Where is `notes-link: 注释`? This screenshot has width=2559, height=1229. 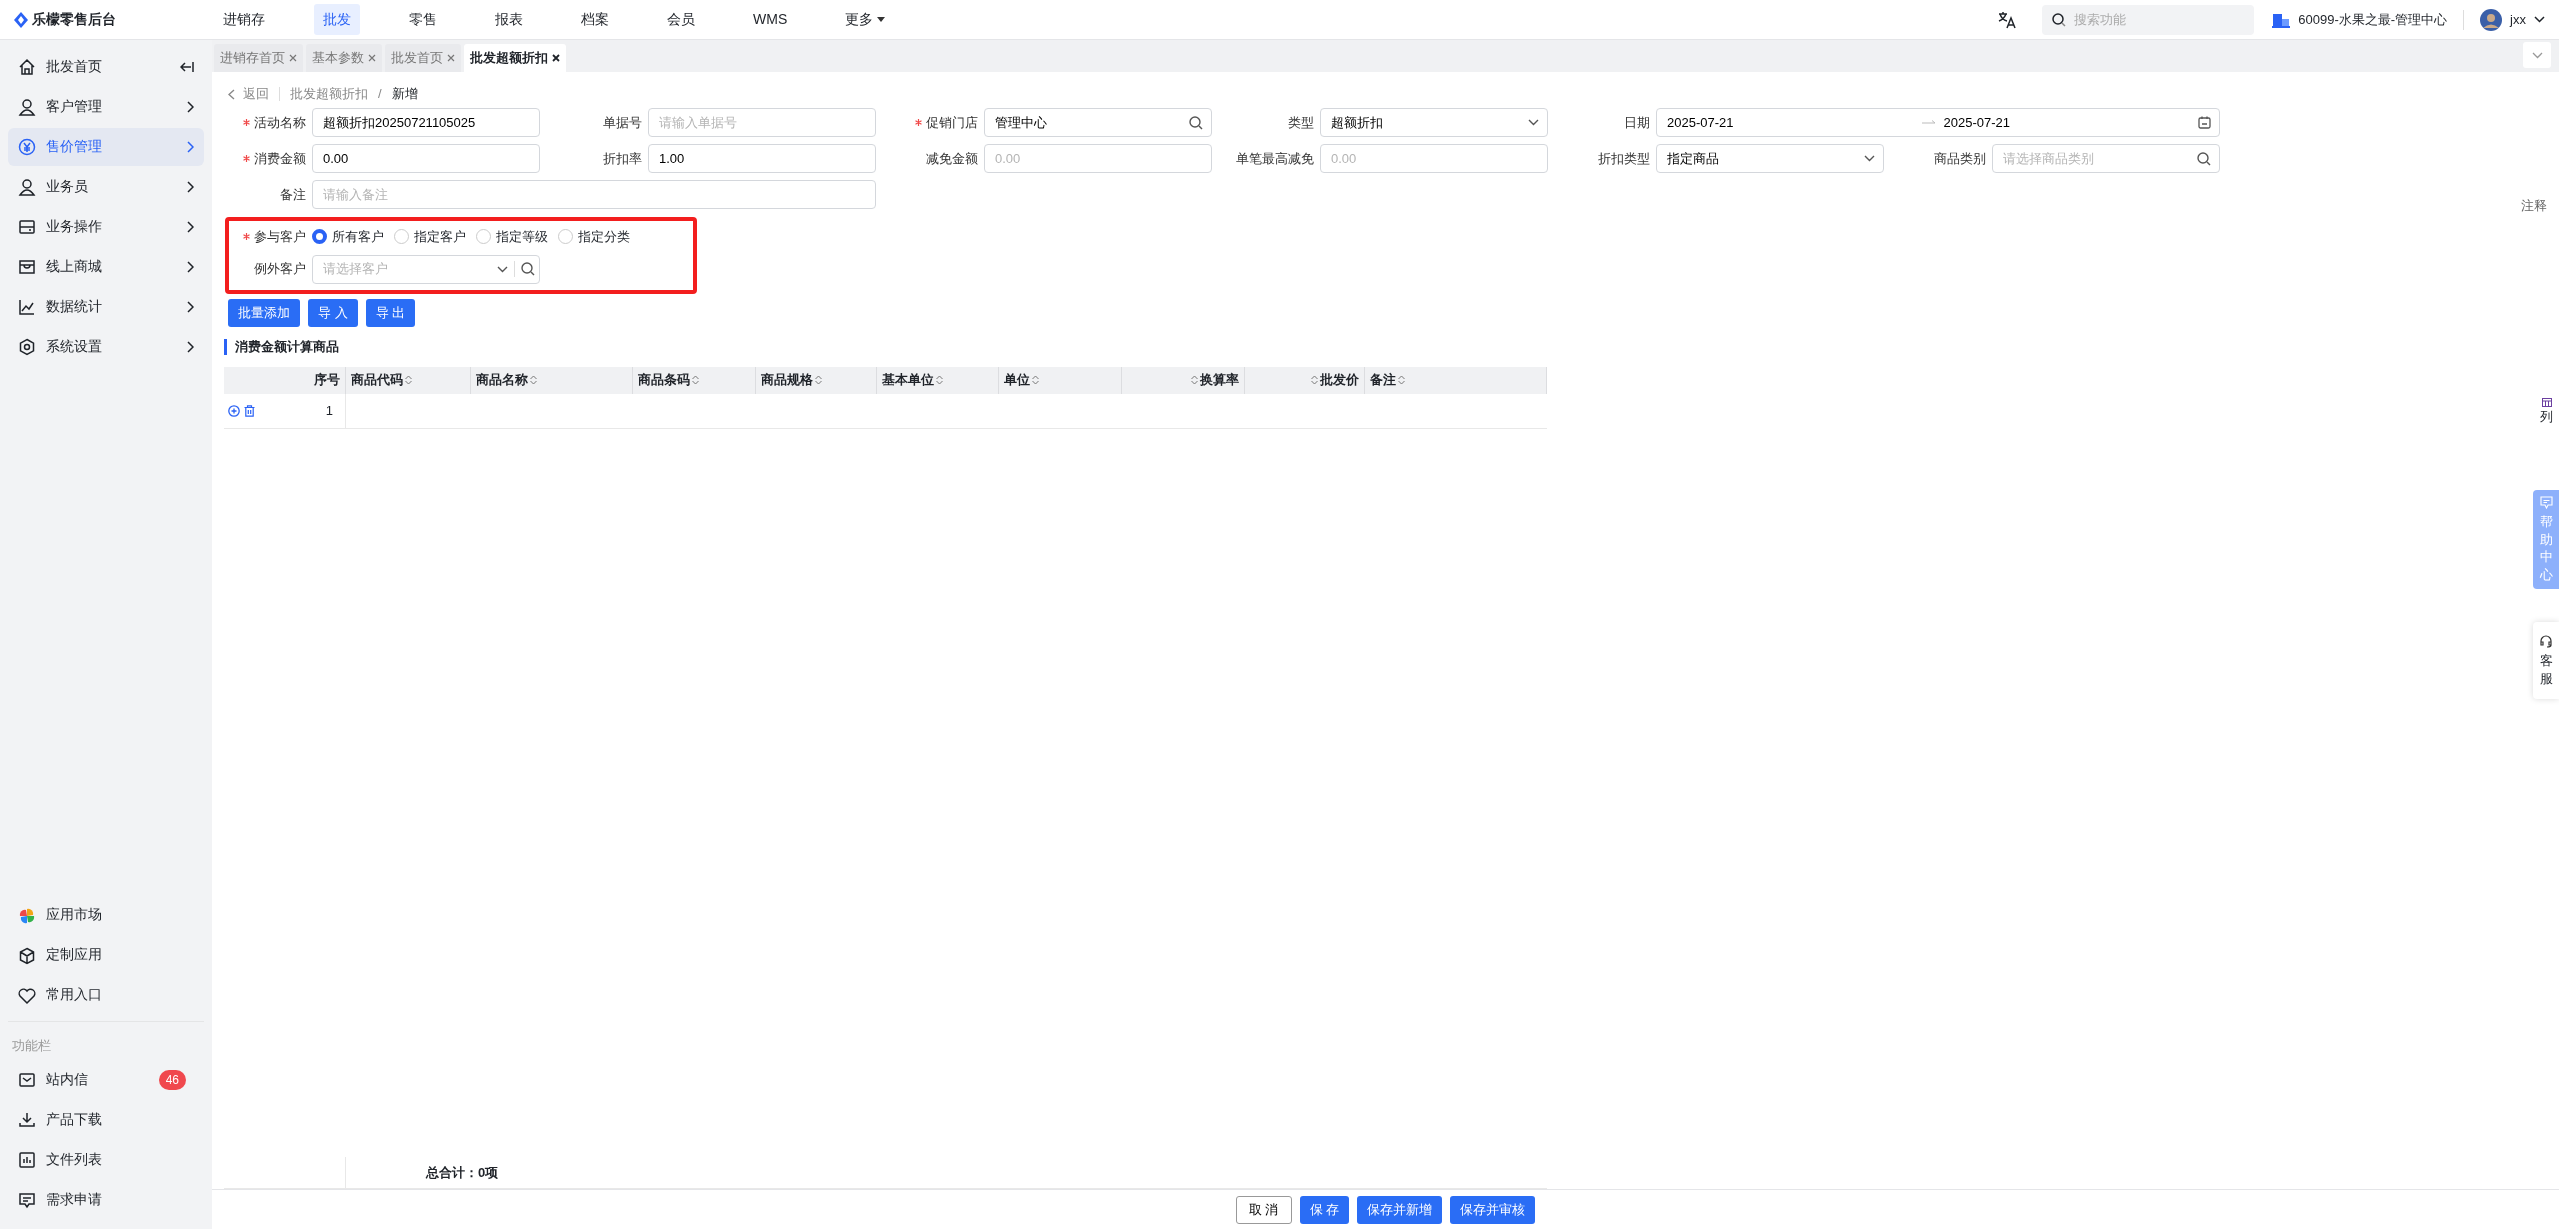 notes-link: 注释 is located at coordinates (2534, 206).